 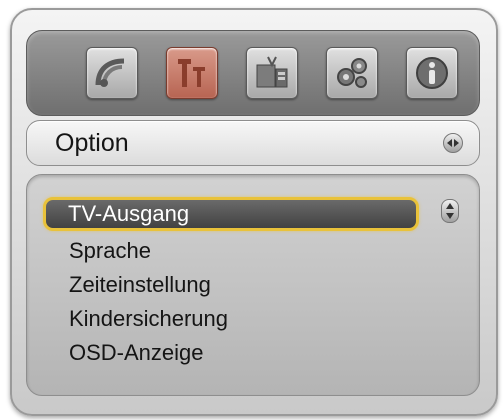 What do you see at coordinates (231, 214) in the screenshot?
I see `menu-item-tv-ausgang: TV-Ausgang` at bounding box center [231, 214].